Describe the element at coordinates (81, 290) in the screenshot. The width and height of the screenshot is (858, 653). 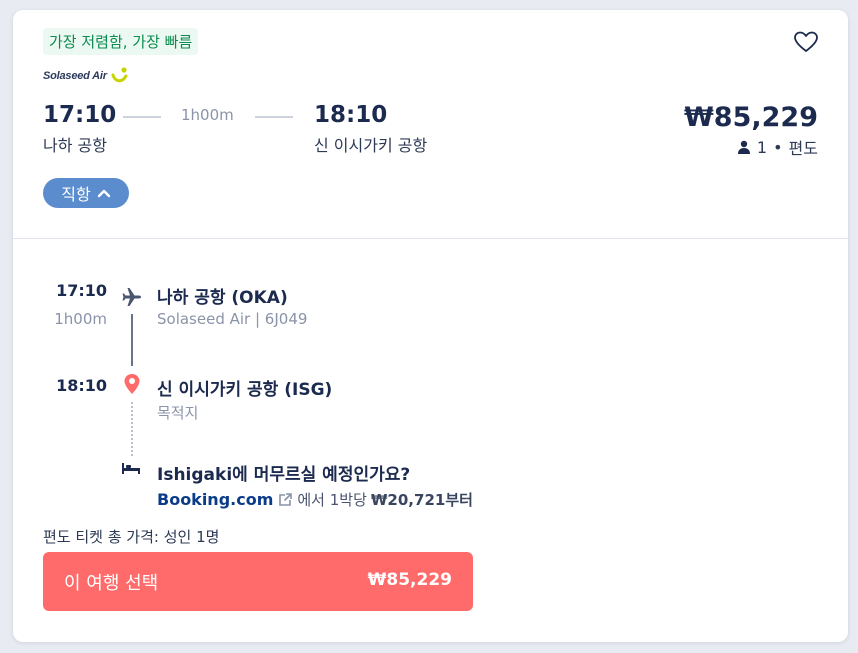
I see `segment-depart-time: 17:10` at that location.